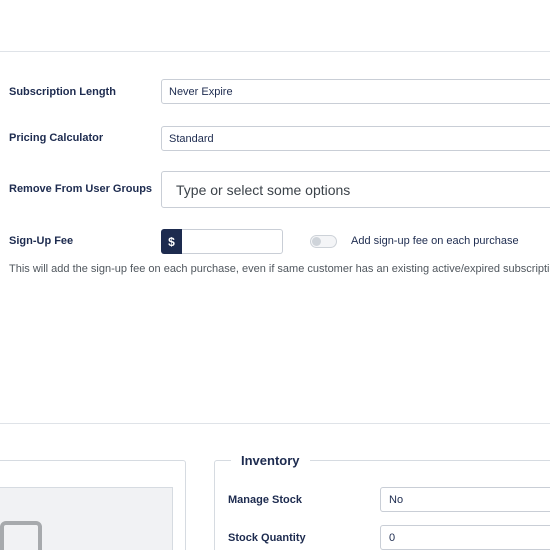  I want to click on signup-fee-input, so click(232, 241).